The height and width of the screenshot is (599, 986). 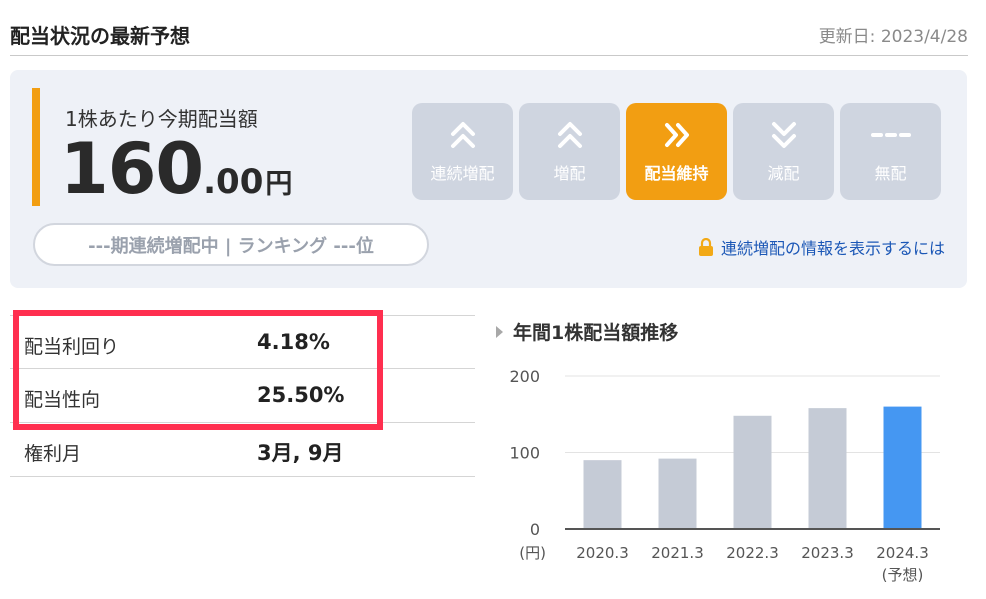 What do you see at coordinates (677, 553) in the screenshot?
I see `x-tick-label: 2021.3` at bounding box center [677, 553].